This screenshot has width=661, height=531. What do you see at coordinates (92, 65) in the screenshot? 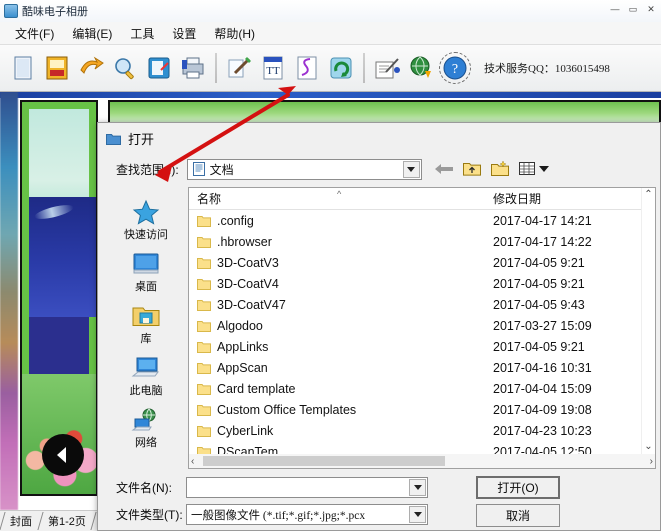
I see `save-export-icon` at bounding box center [92, 65].